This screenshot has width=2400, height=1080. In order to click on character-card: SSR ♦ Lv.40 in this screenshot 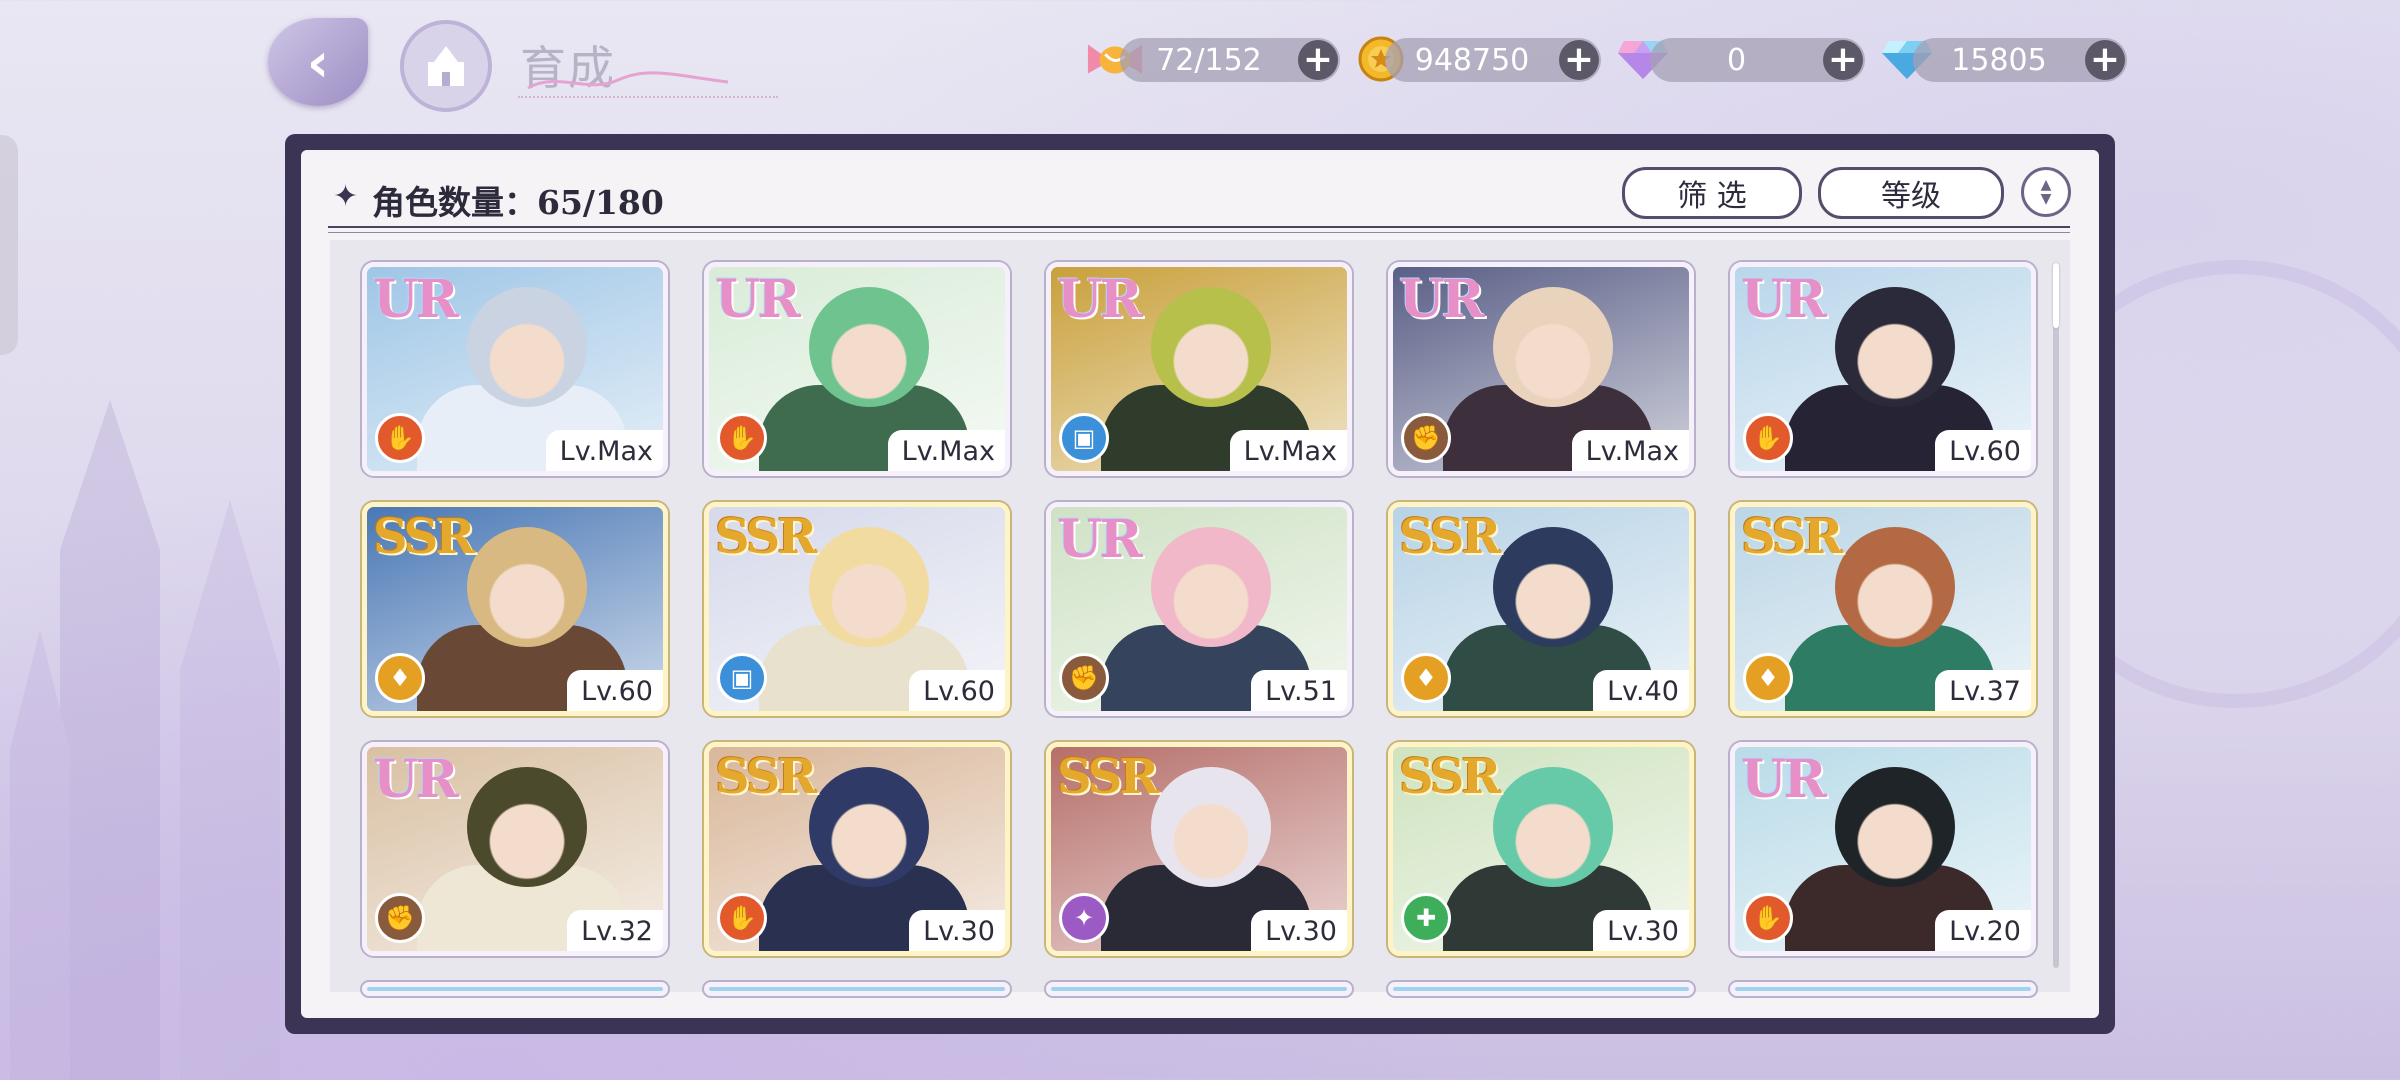, I will do `click(1541, 609)`.